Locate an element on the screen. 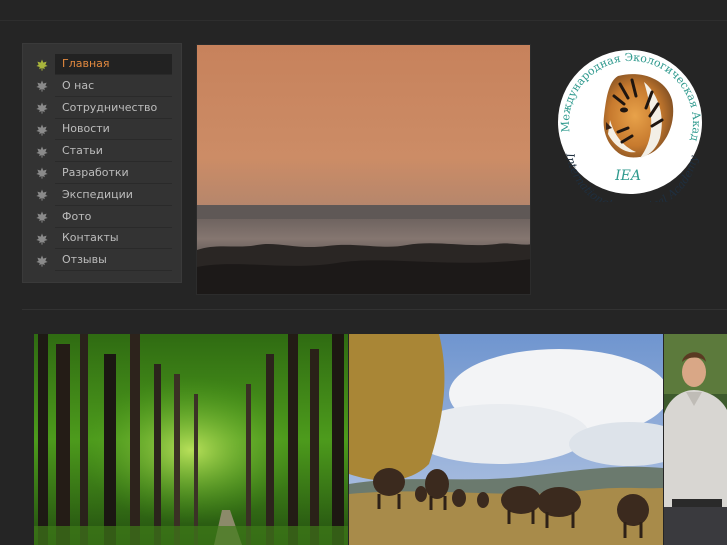 Image resolution: width=727 pixels, height=545 pixels. menu-item-photo: Фото is located at coordinates (102, 217).